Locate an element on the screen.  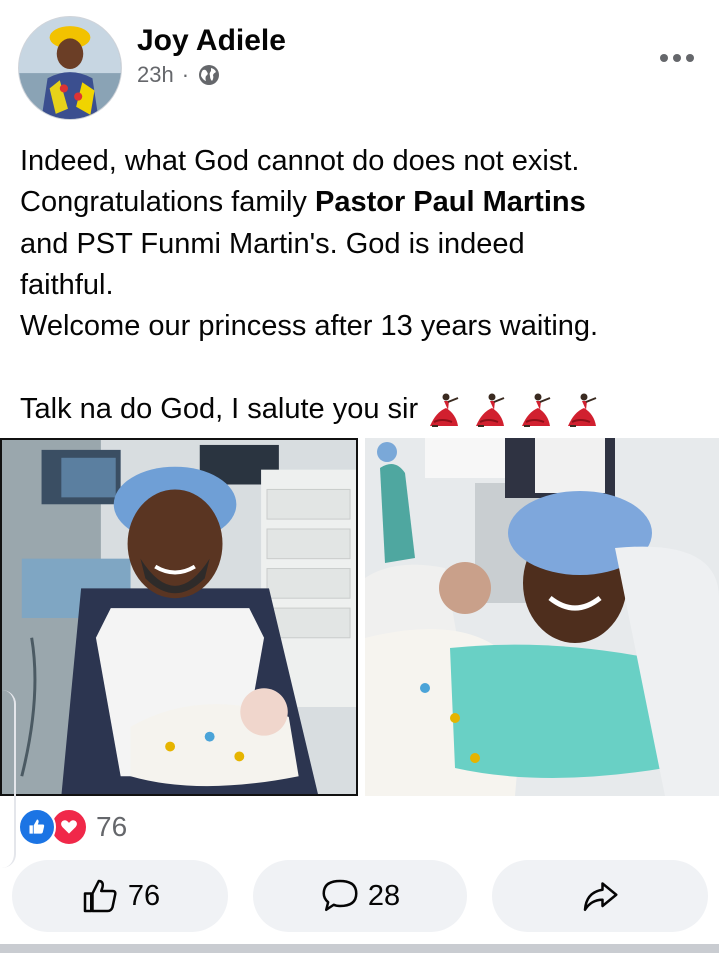
comment-icon is located at coordinates (340, 895).